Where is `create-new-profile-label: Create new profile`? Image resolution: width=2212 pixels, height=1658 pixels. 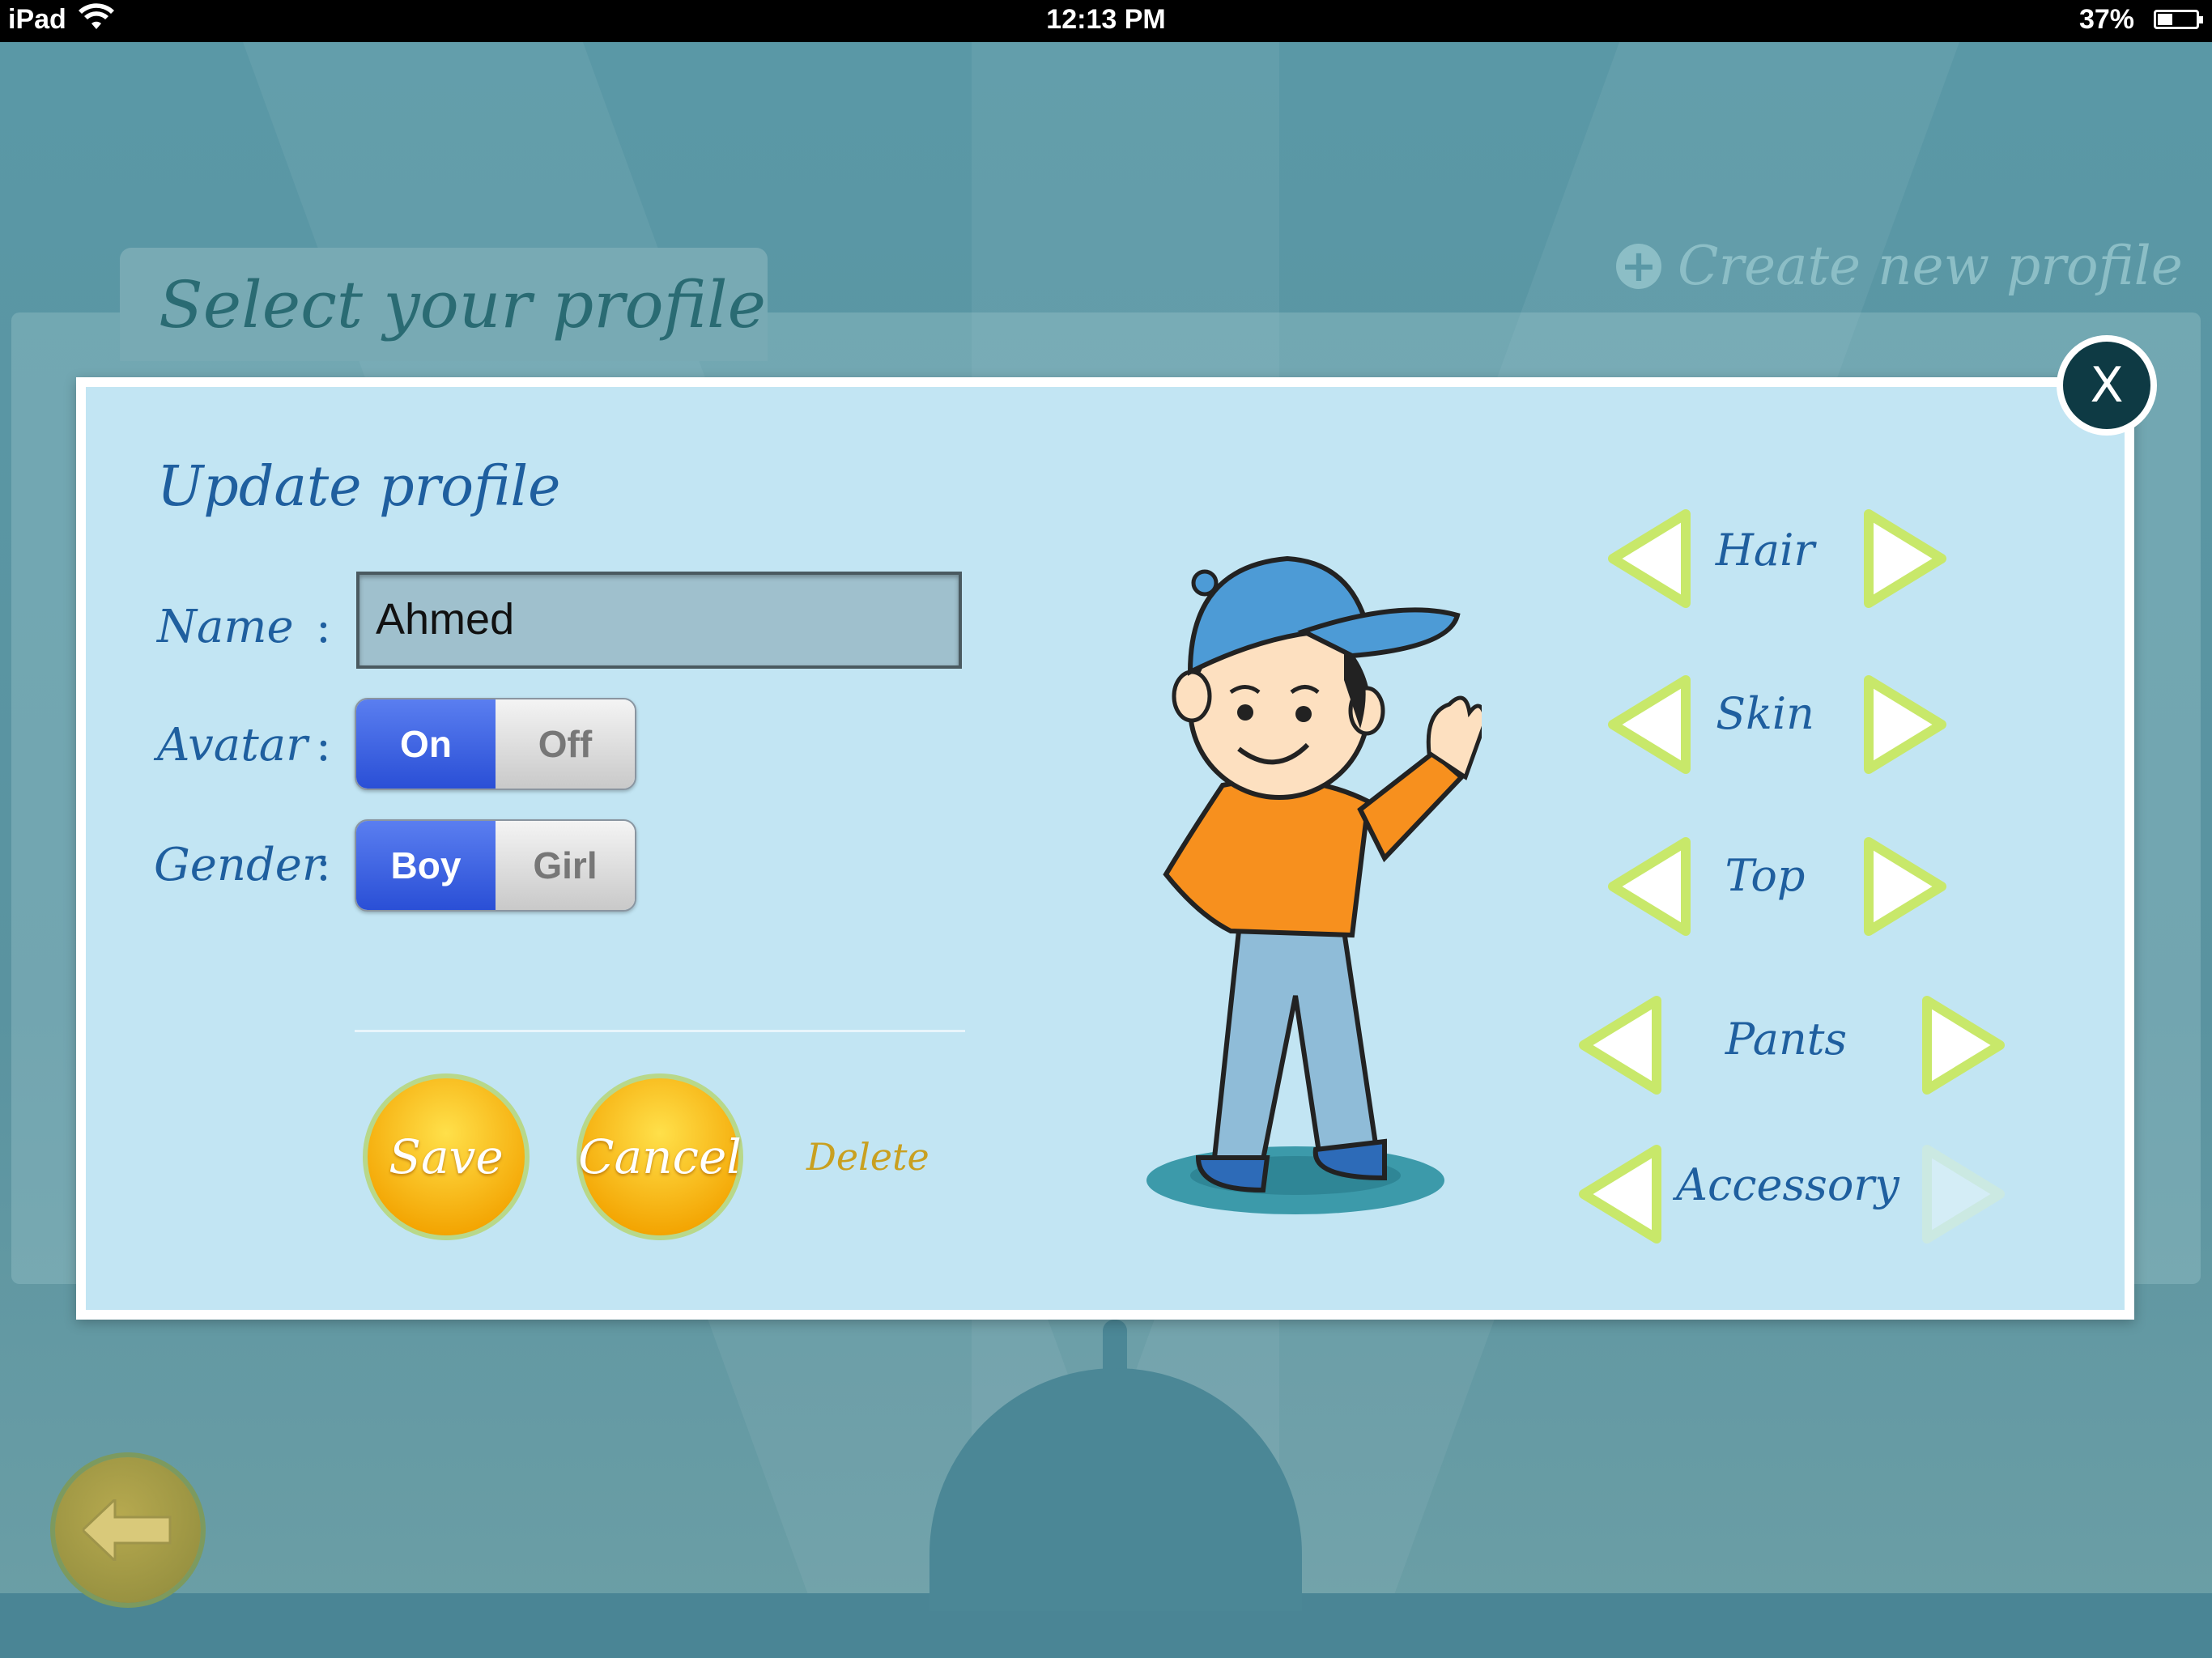
create-new-profile-label: Create new profile is located at coordinates (1930, 266).